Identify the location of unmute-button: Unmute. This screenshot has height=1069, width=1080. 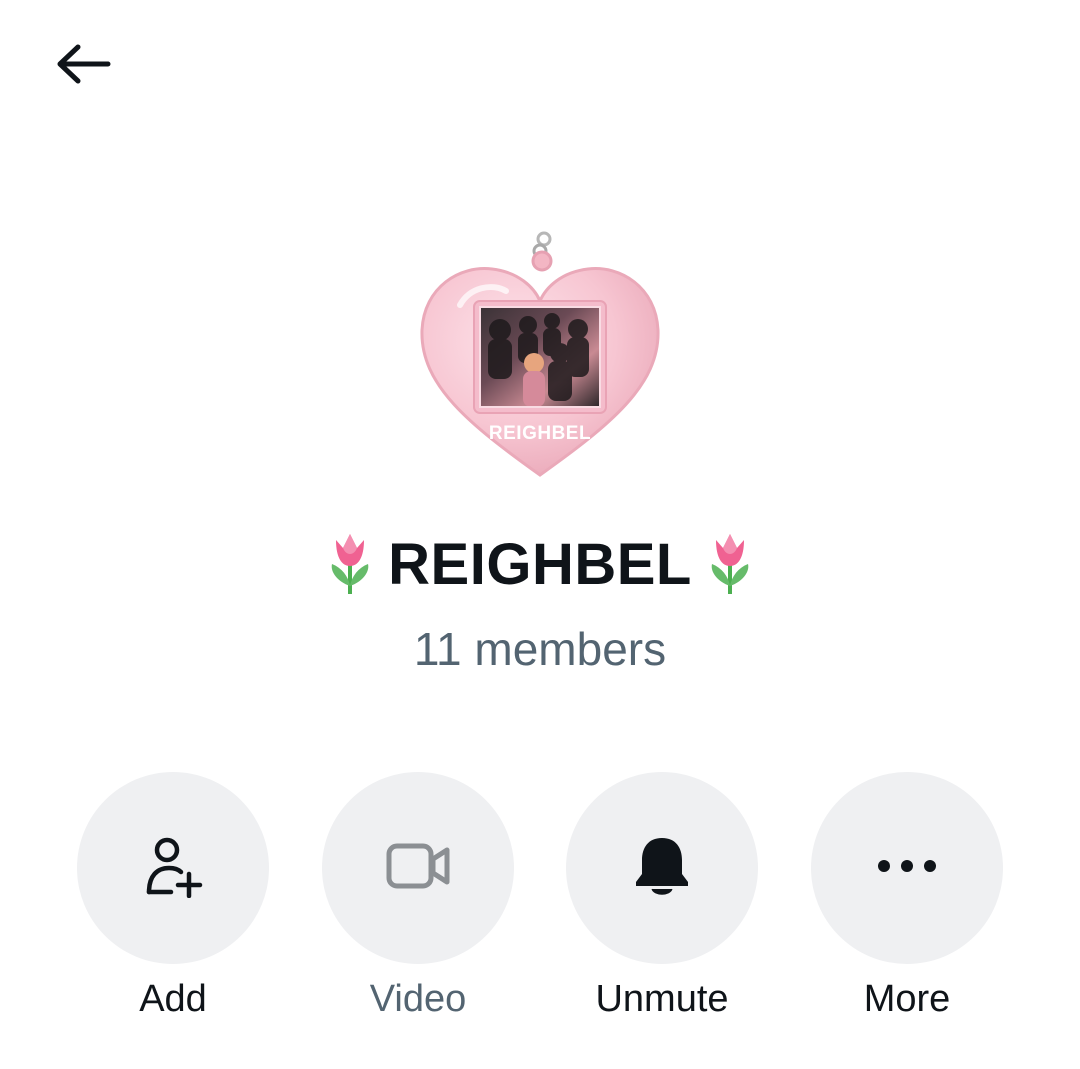
(662, 896).